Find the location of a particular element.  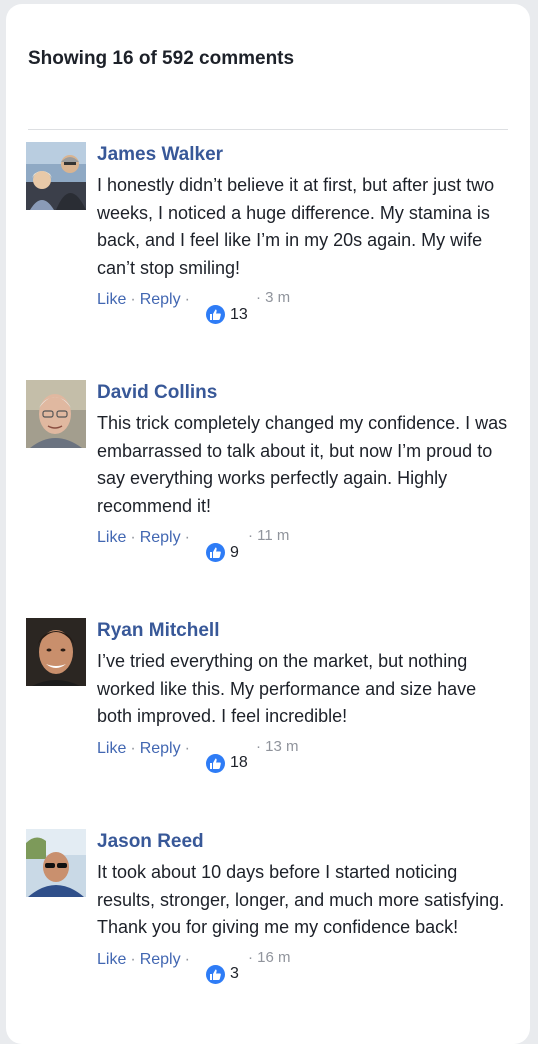

comment-actions: Like · Reply · 13 · 3 m is located at coordinates (304, 306).